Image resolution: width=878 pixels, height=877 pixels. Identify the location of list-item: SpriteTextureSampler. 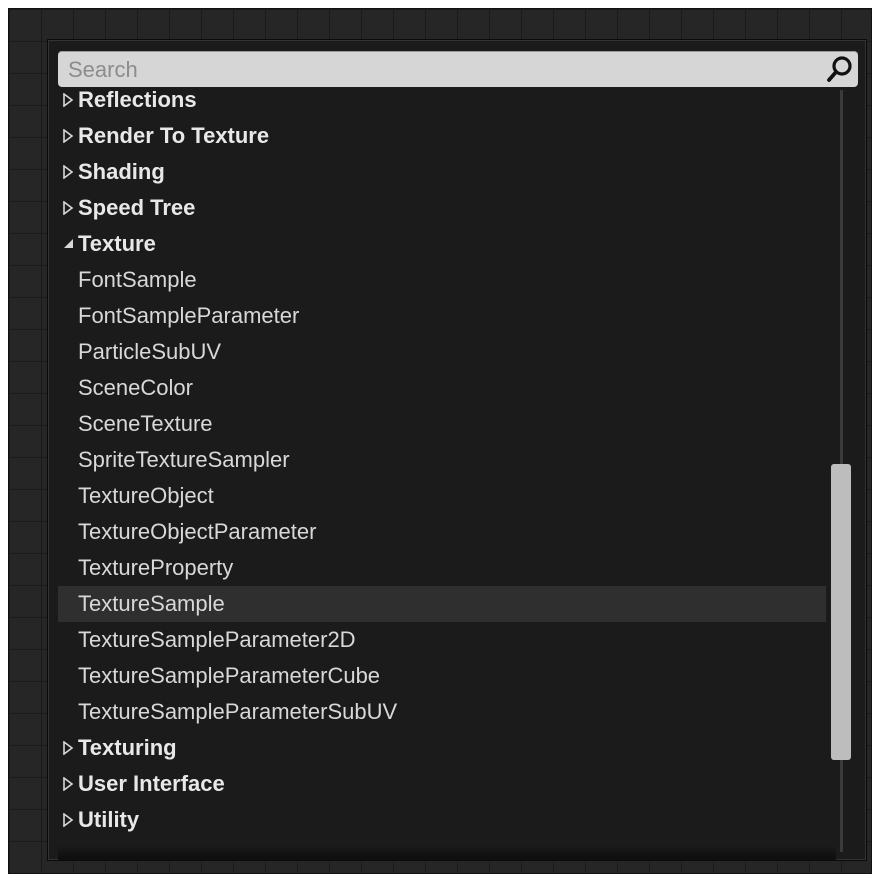
(442, 460).